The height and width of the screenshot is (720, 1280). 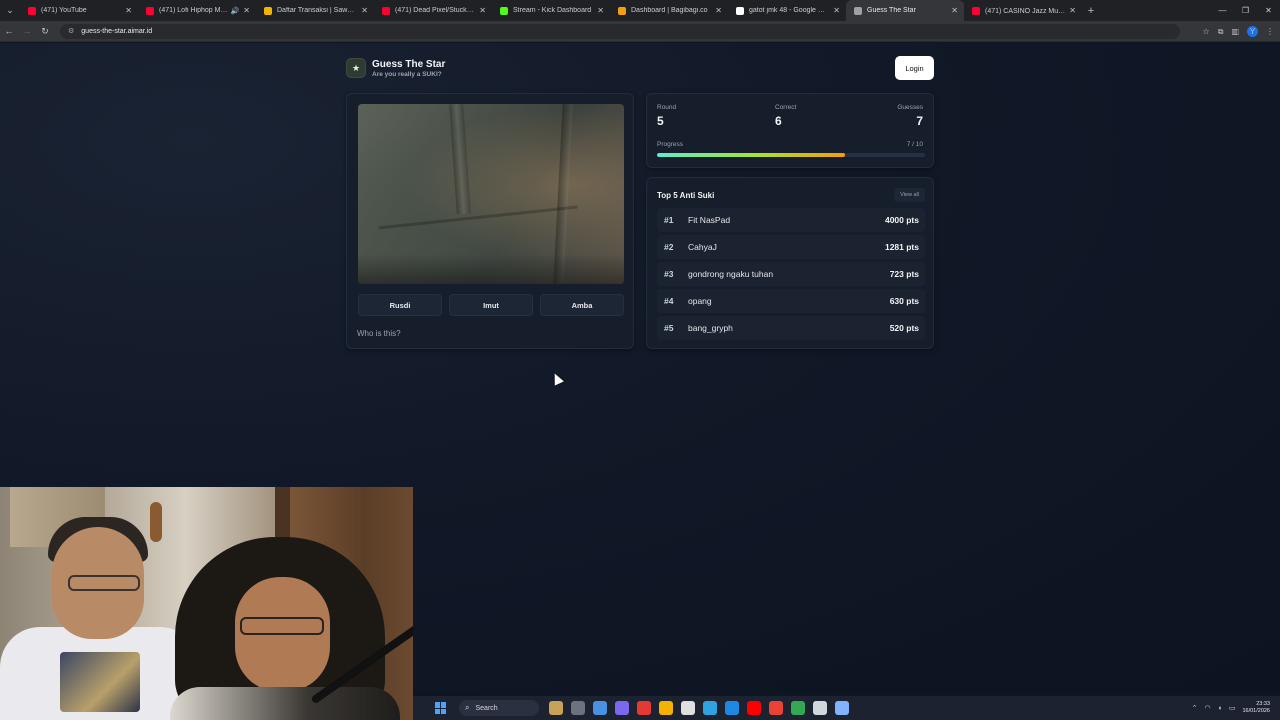 I want to click on clock-time: 23:33, so click(x=1263, y=704).